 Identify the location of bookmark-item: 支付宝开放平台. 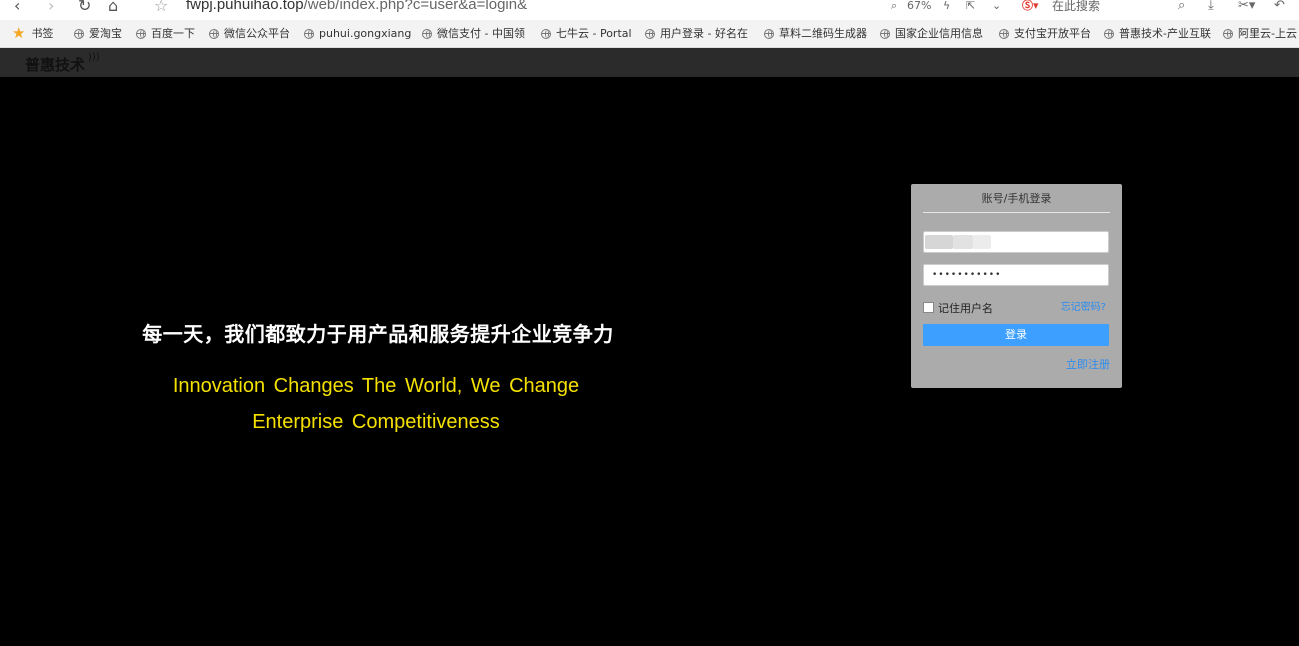
(1045, 33).